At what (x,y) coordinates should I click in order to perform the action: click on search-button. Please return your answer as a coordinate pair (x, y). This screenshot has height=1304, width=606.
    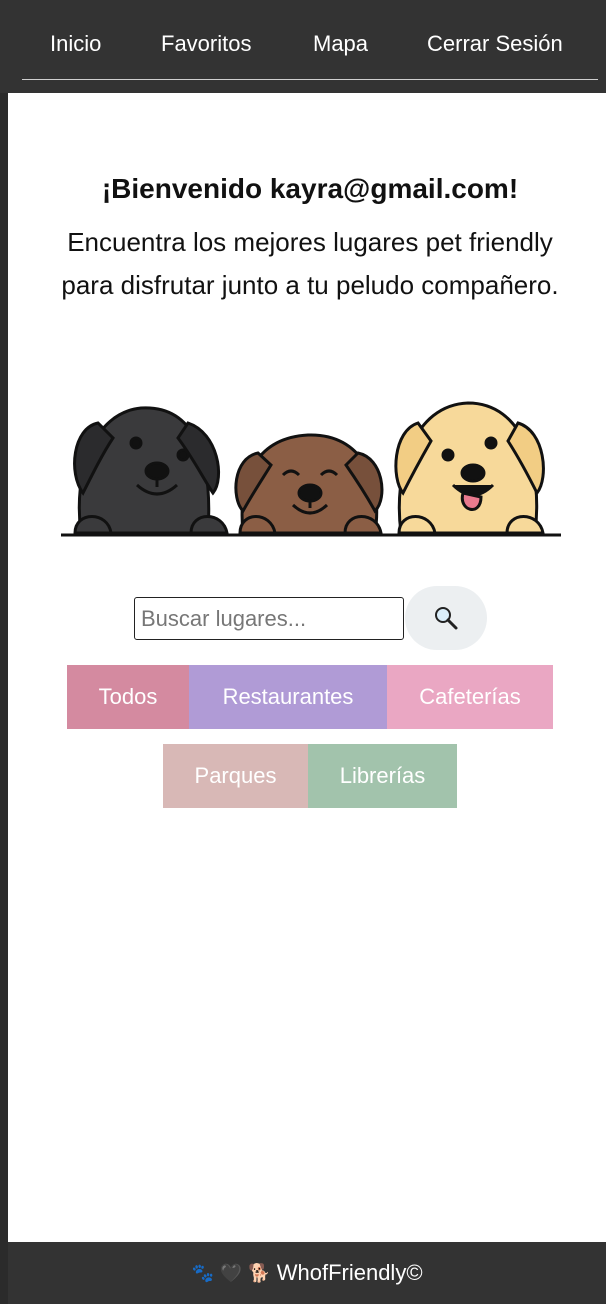
    Looking at the image, I should click on (446, 618).